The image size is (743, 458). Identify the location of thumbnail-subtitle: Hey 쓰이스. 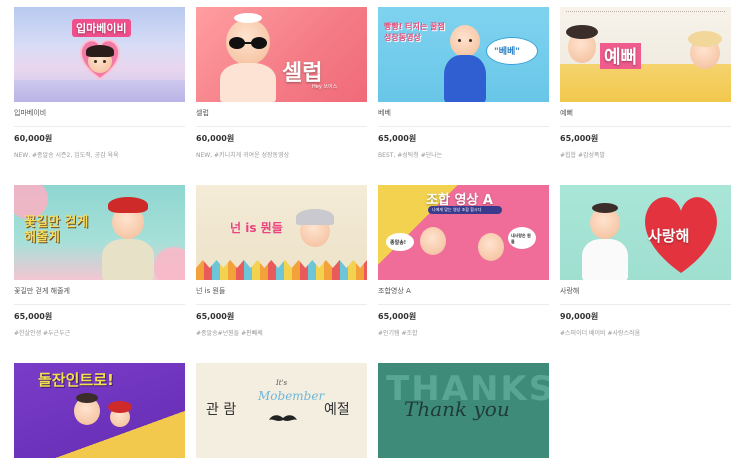
(325, 87).